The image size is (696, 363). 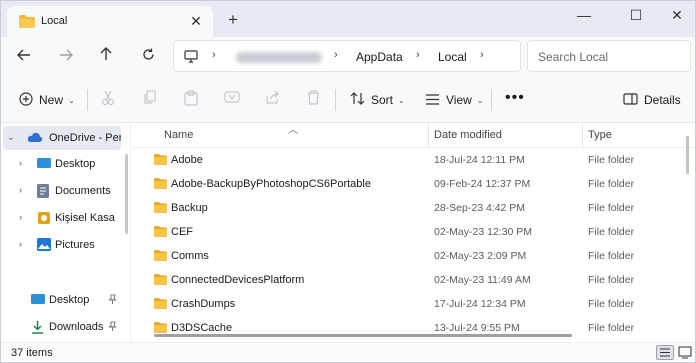 What do you see at coordinates (468, 135) in the screenshot?
I see `column-date-modified: Date modified` at bounding box center [468, 135].